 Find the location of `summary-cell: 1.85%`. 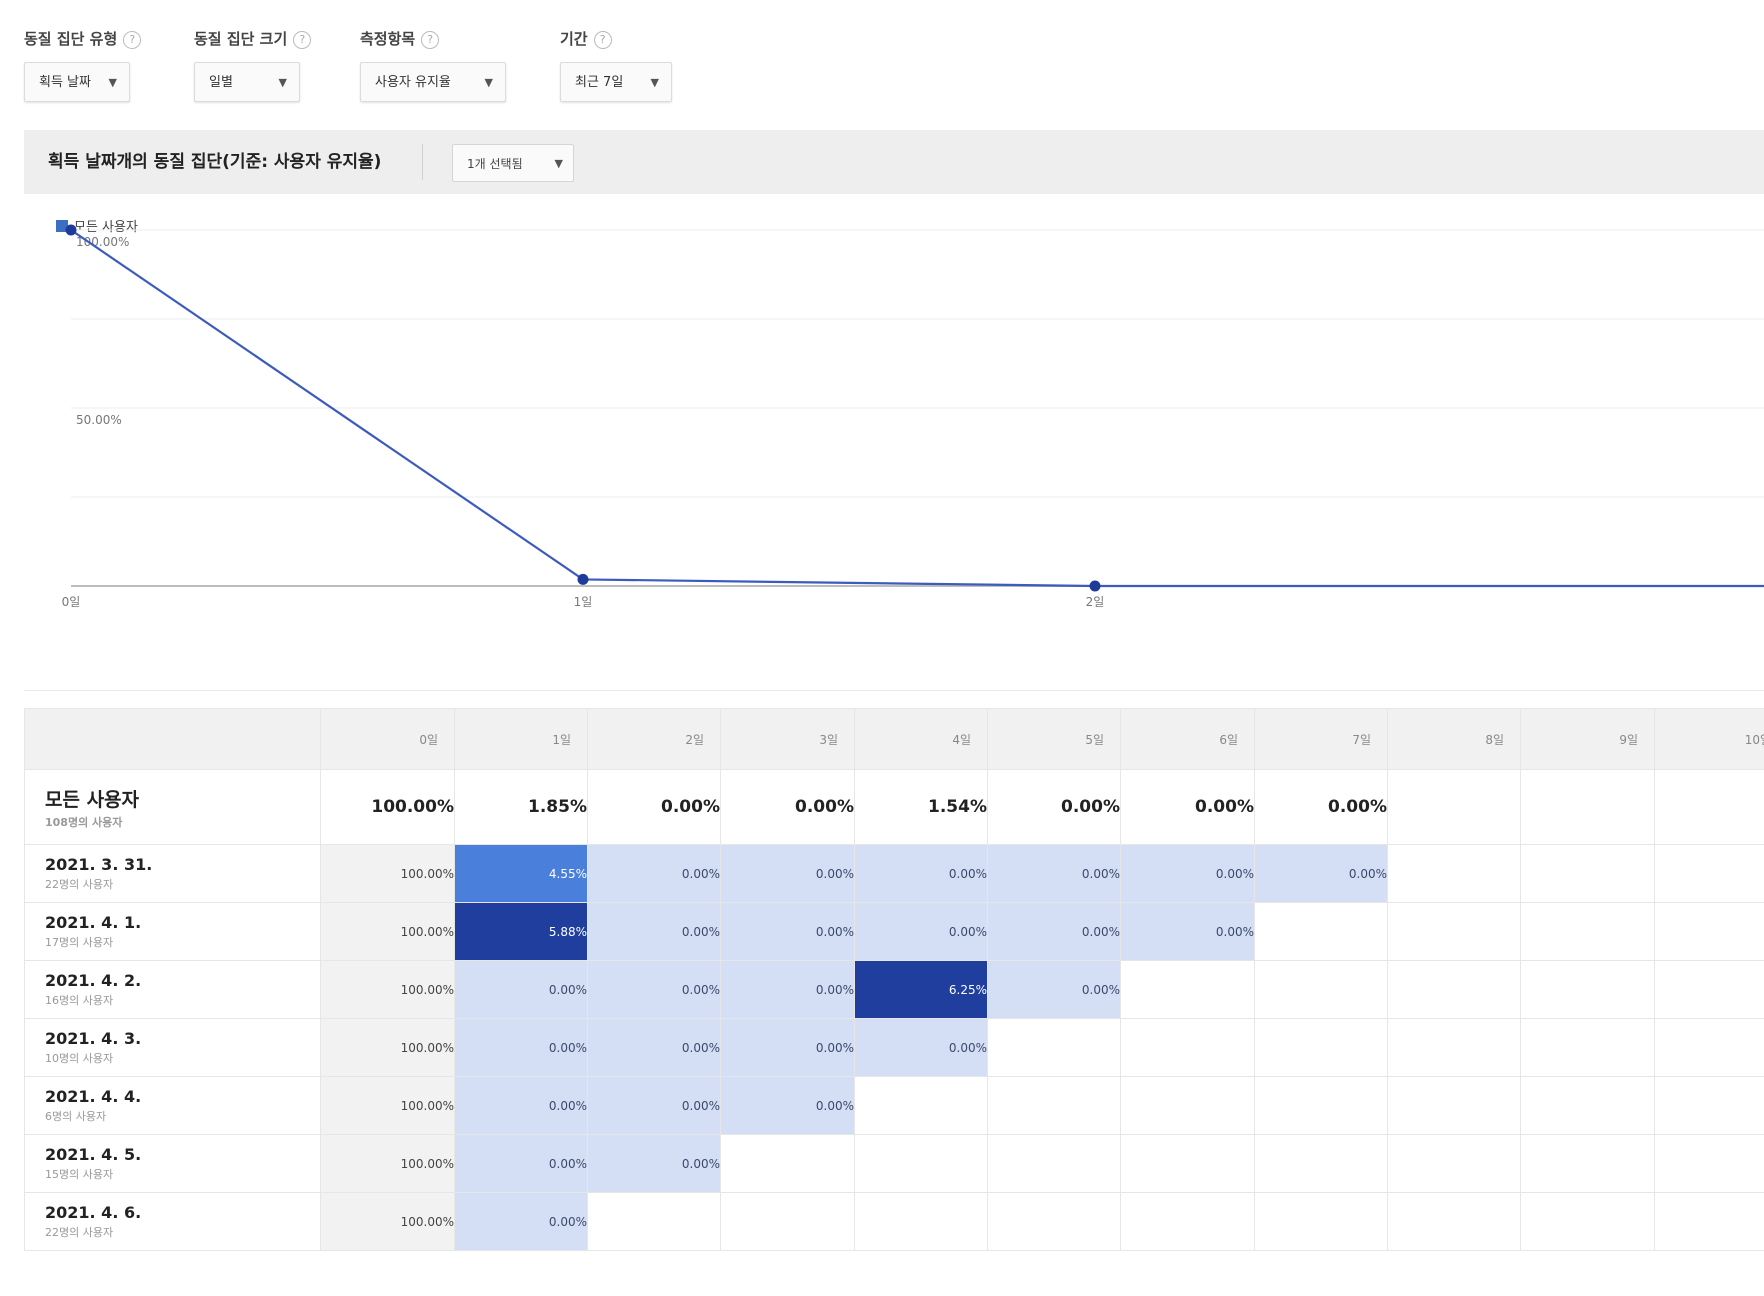

summary-cell: 1.85% is located at coordinates (521, 807).